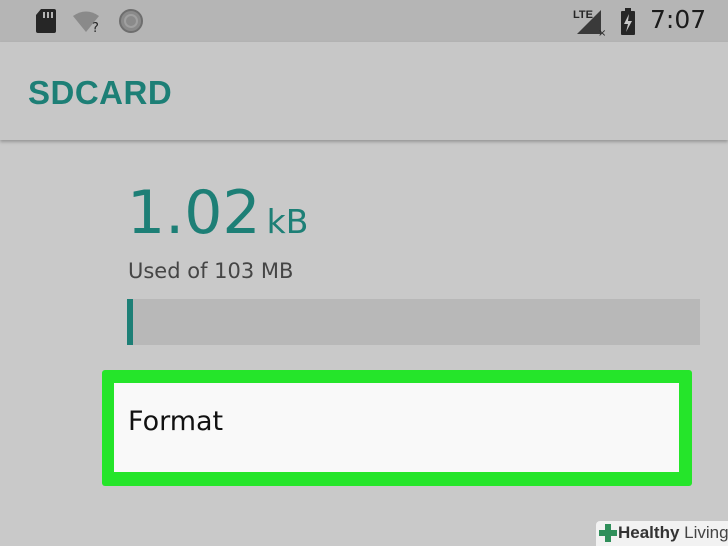  What do you see at coordinates (608, 533) in the screenshot?
I see `plus-cross-icon` at bounding box center [608, 533].